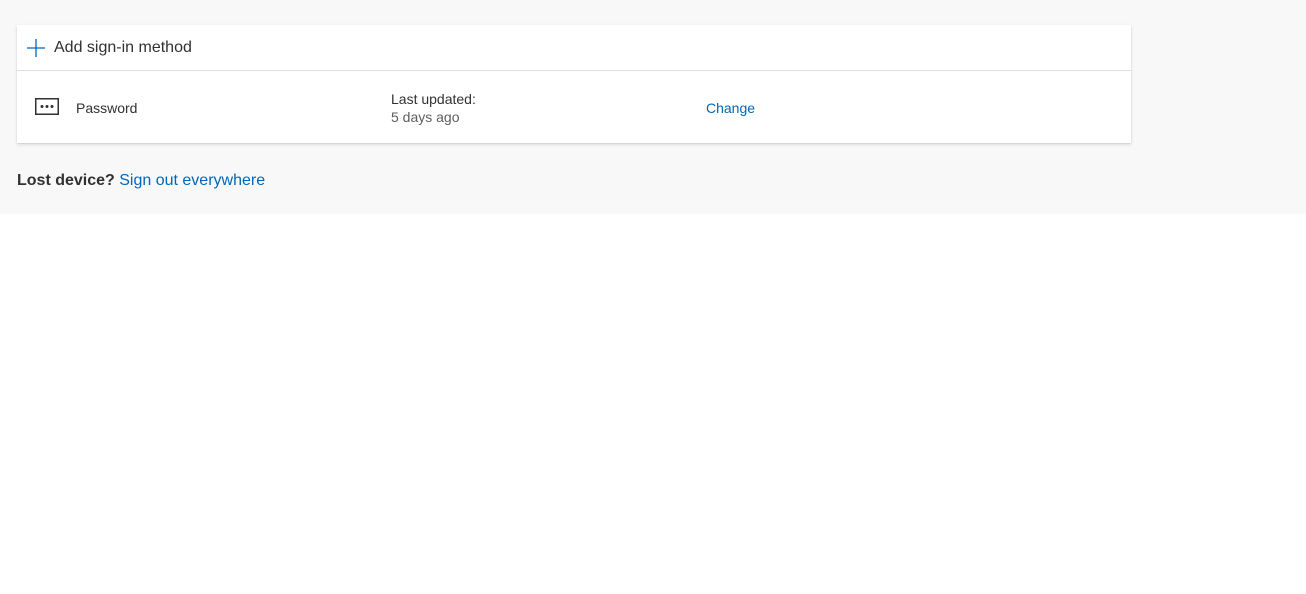  I want to click on change-password-link: Change, so click(730, 108).